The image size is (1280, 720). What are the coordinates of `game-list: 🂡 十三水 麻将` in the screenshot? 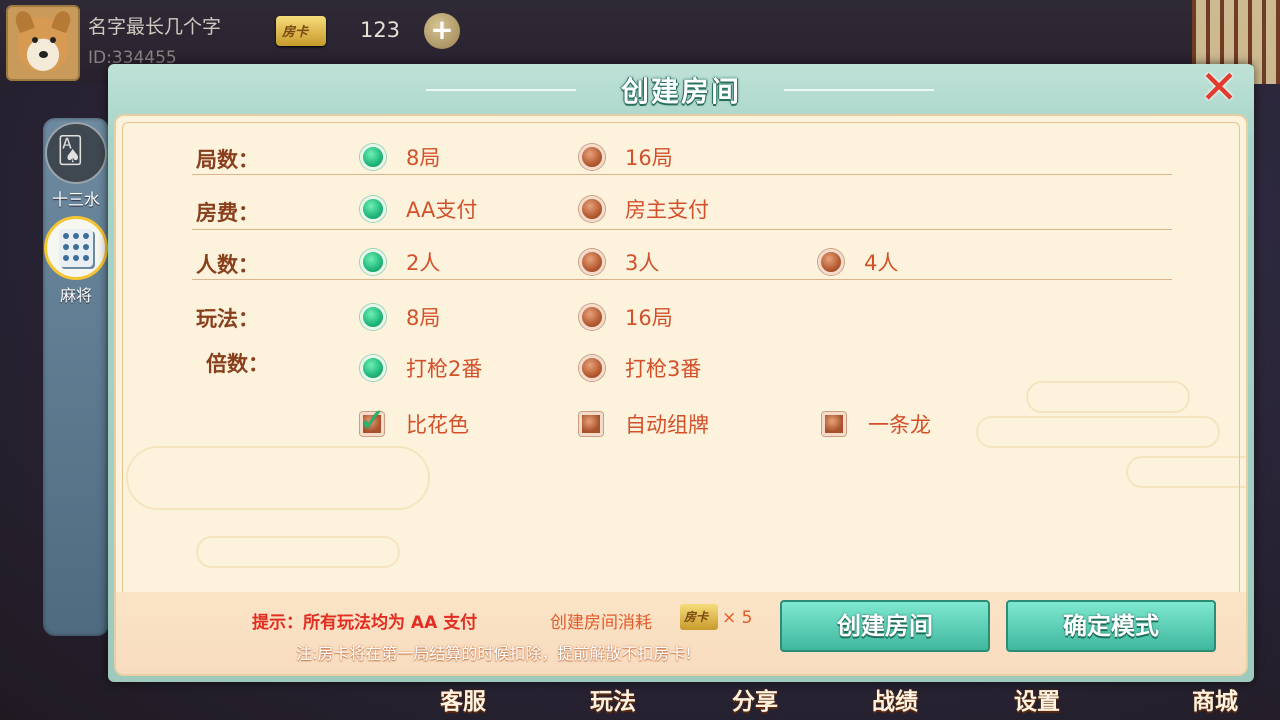 It's located at (76, 377).